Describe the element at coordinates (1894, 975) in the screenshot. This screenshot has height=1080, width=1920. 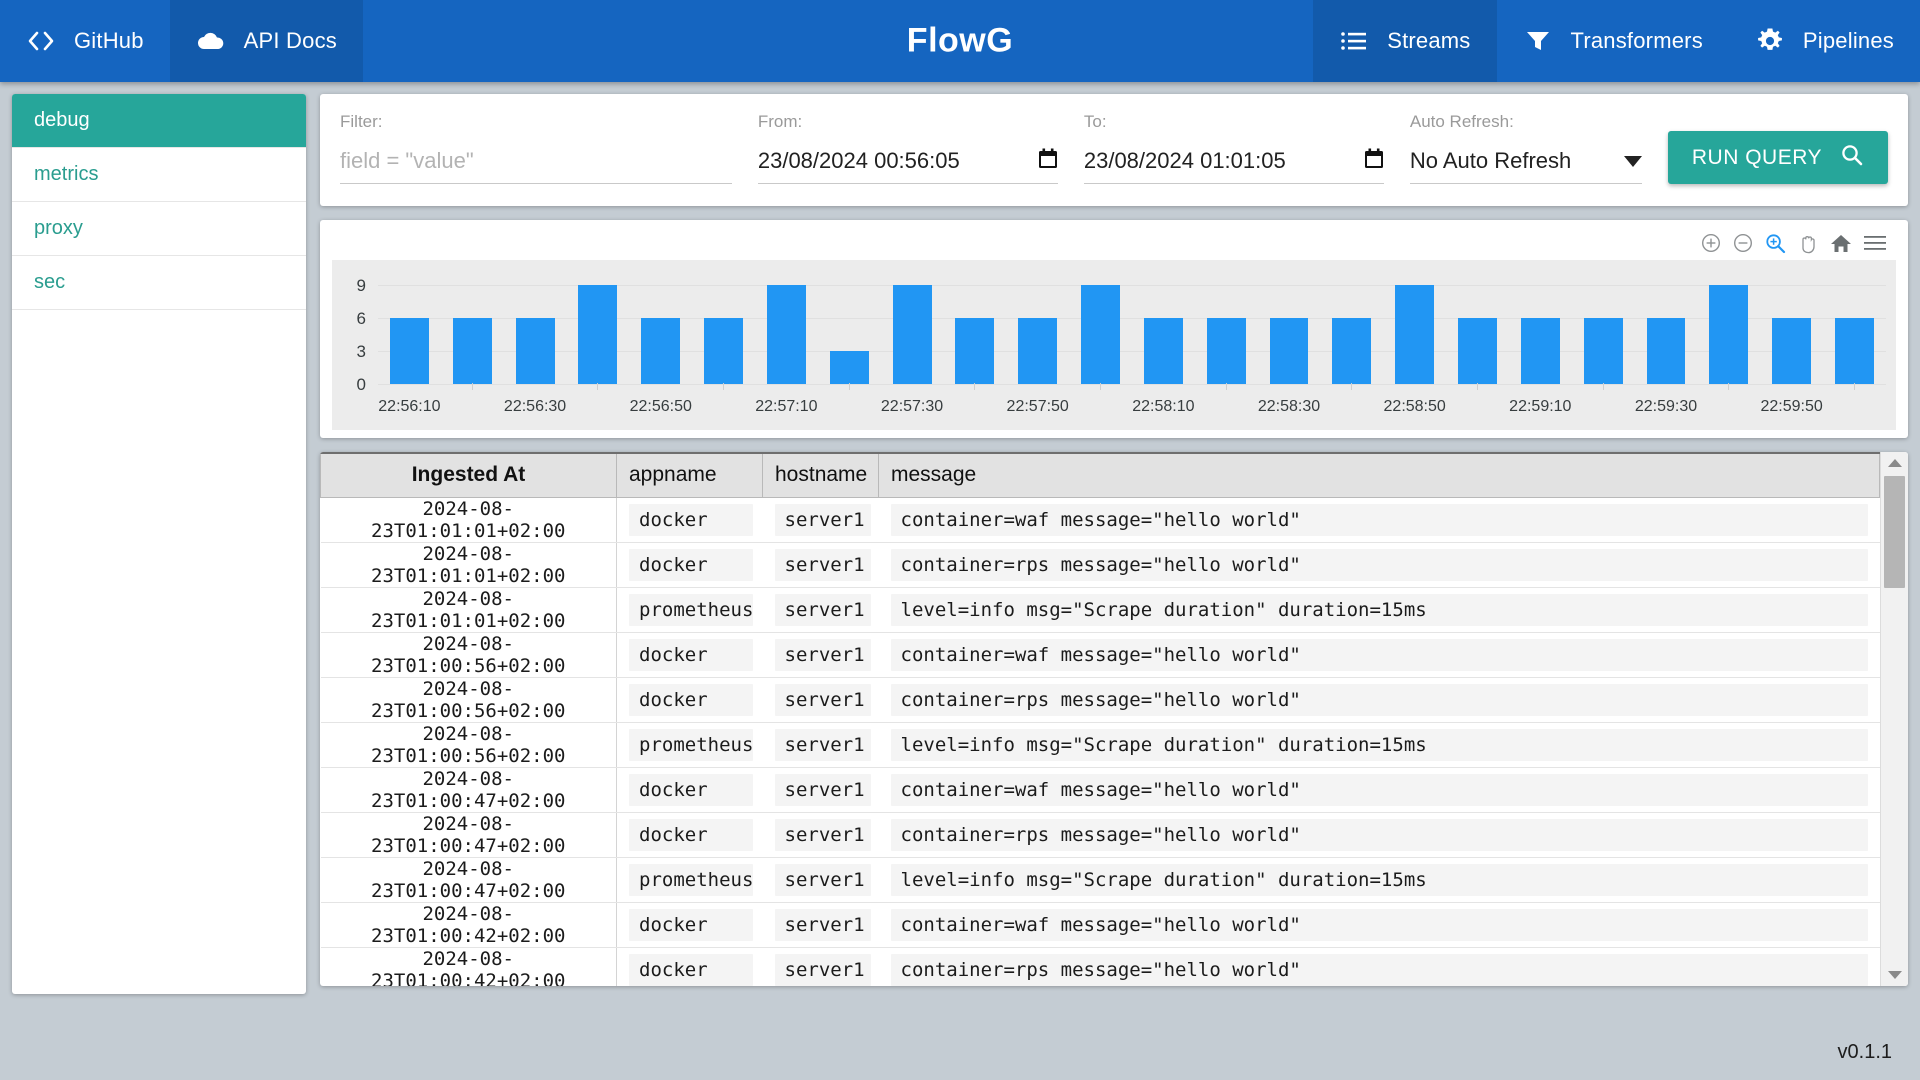
I see `scroll-down-button` at that location.